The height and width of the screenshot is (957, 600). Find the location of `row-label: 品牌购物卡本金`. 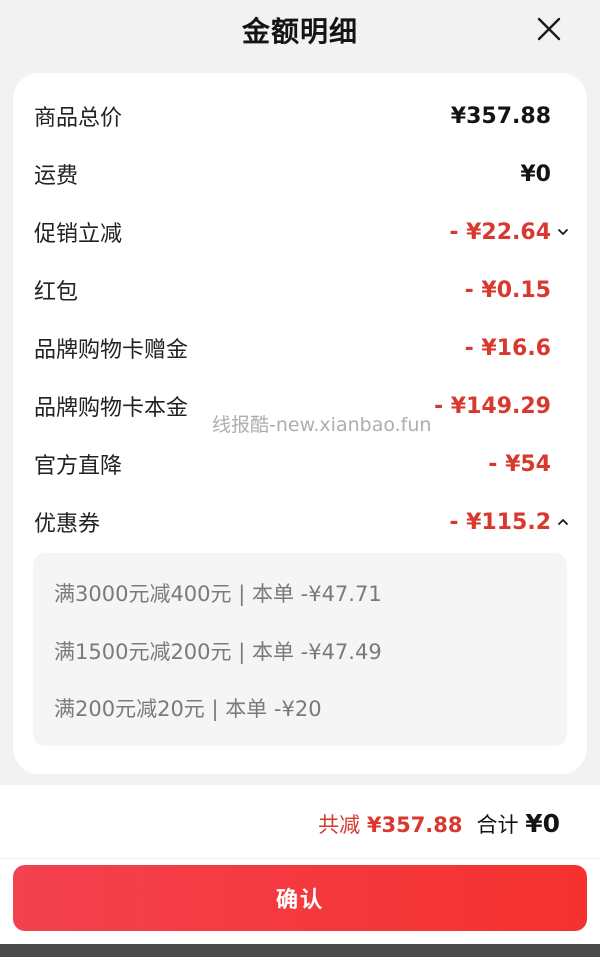

row-label: 品牌购物卡本金 is located at coordinates (111, 408).